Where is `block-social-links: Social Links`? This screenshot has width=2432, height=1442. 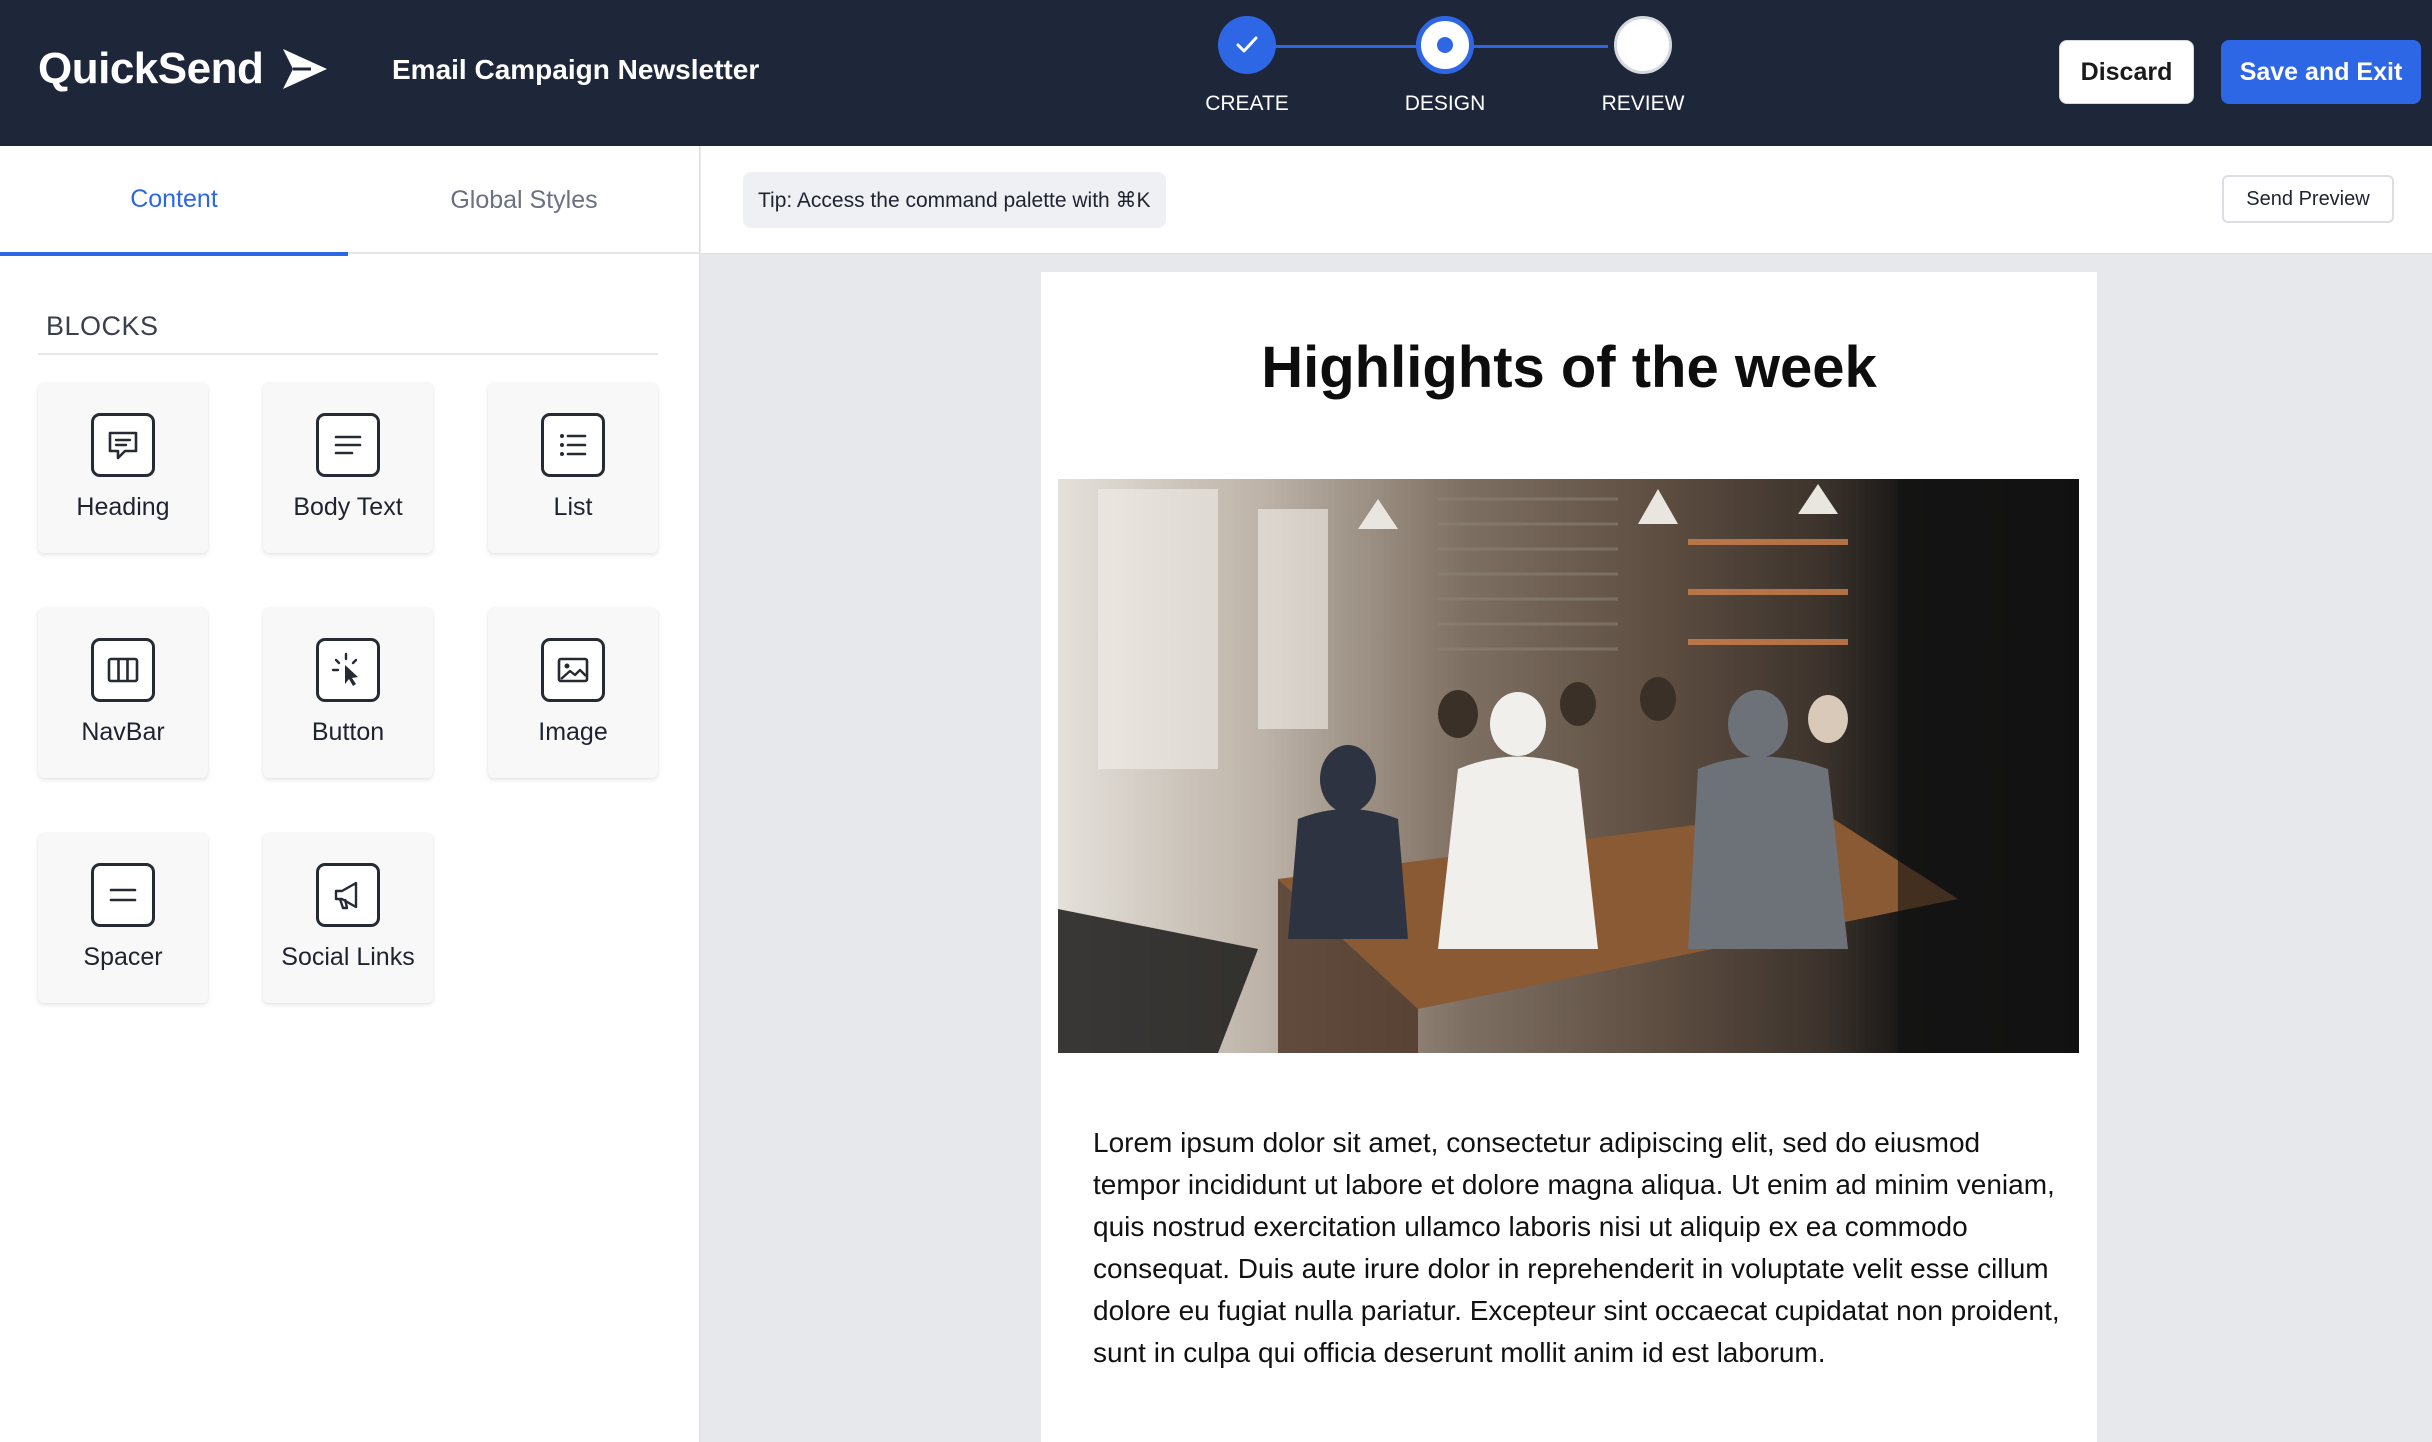 block-social-links: Social Links is located at coordinates (348, 918).